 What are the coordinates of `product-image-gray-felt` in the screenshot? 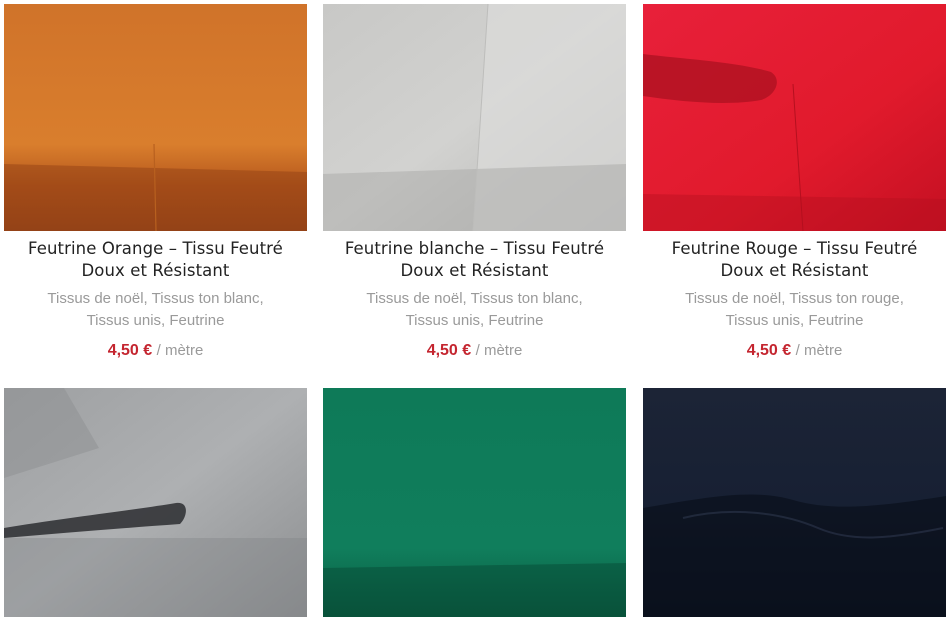 It's located at (155, 502).